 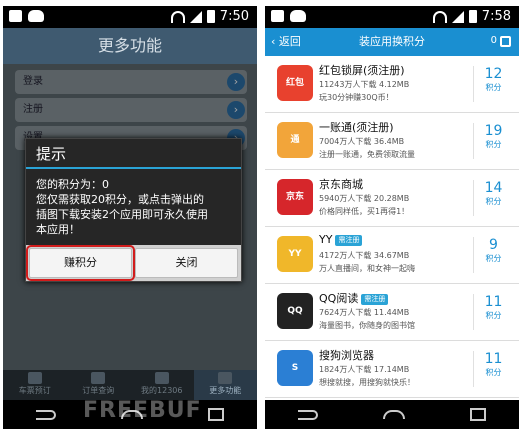 I want to click on tab-more-functions: 更多功能, so click(x=225, y=385).